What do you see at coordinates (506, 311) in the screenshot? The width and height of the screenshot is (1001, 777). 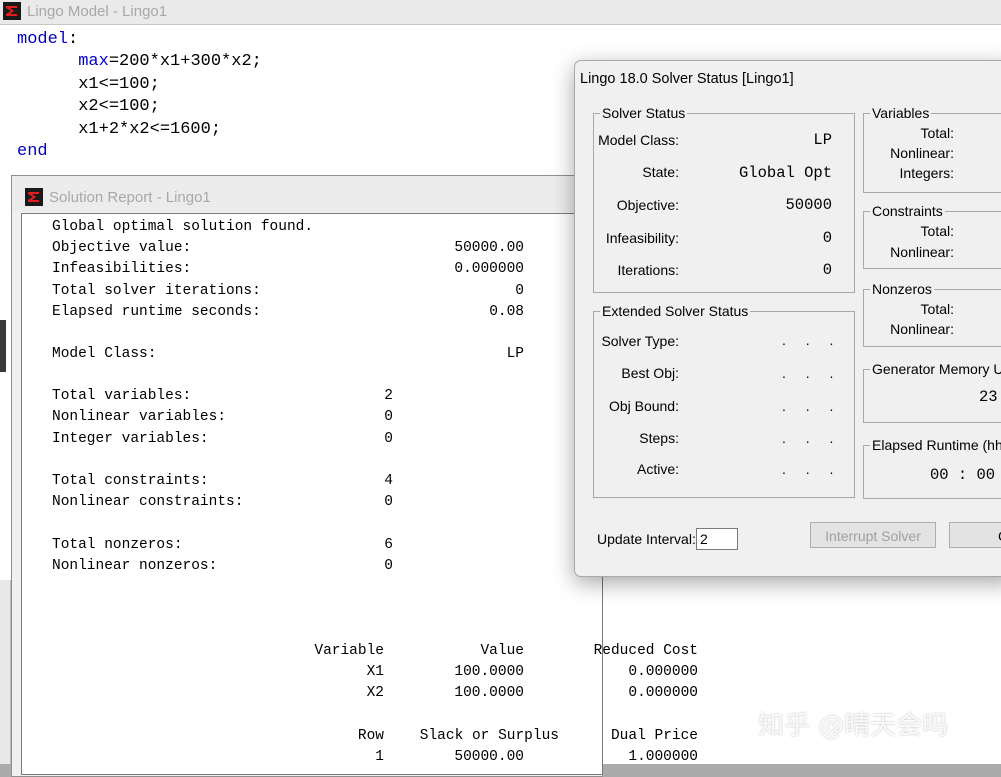 I see `report-value: 0.08` at bounding box center [506, 311].